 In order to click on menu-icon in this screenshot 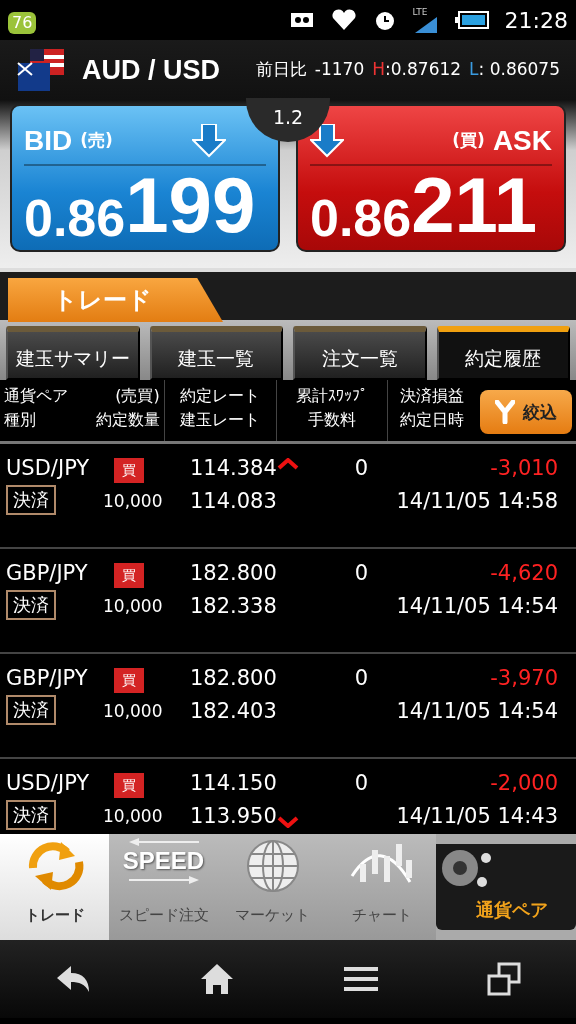, I will do `click(360, 979)`.